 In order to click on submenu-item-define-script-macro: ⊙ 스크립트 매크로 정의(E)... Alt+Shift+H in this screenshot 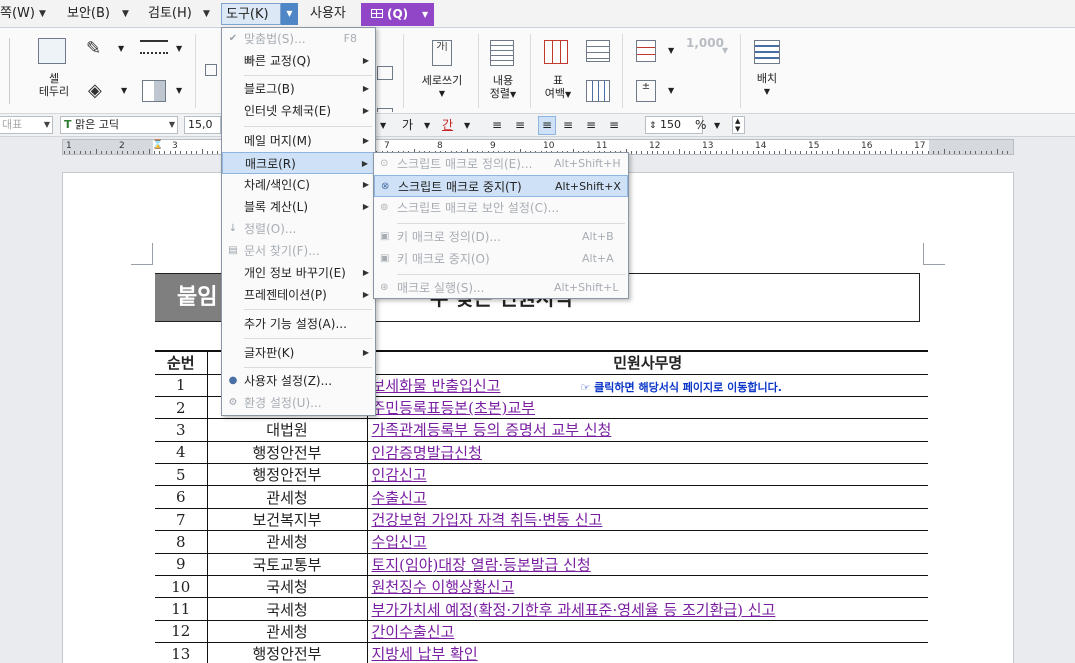, I will do `click(501, 164)`.